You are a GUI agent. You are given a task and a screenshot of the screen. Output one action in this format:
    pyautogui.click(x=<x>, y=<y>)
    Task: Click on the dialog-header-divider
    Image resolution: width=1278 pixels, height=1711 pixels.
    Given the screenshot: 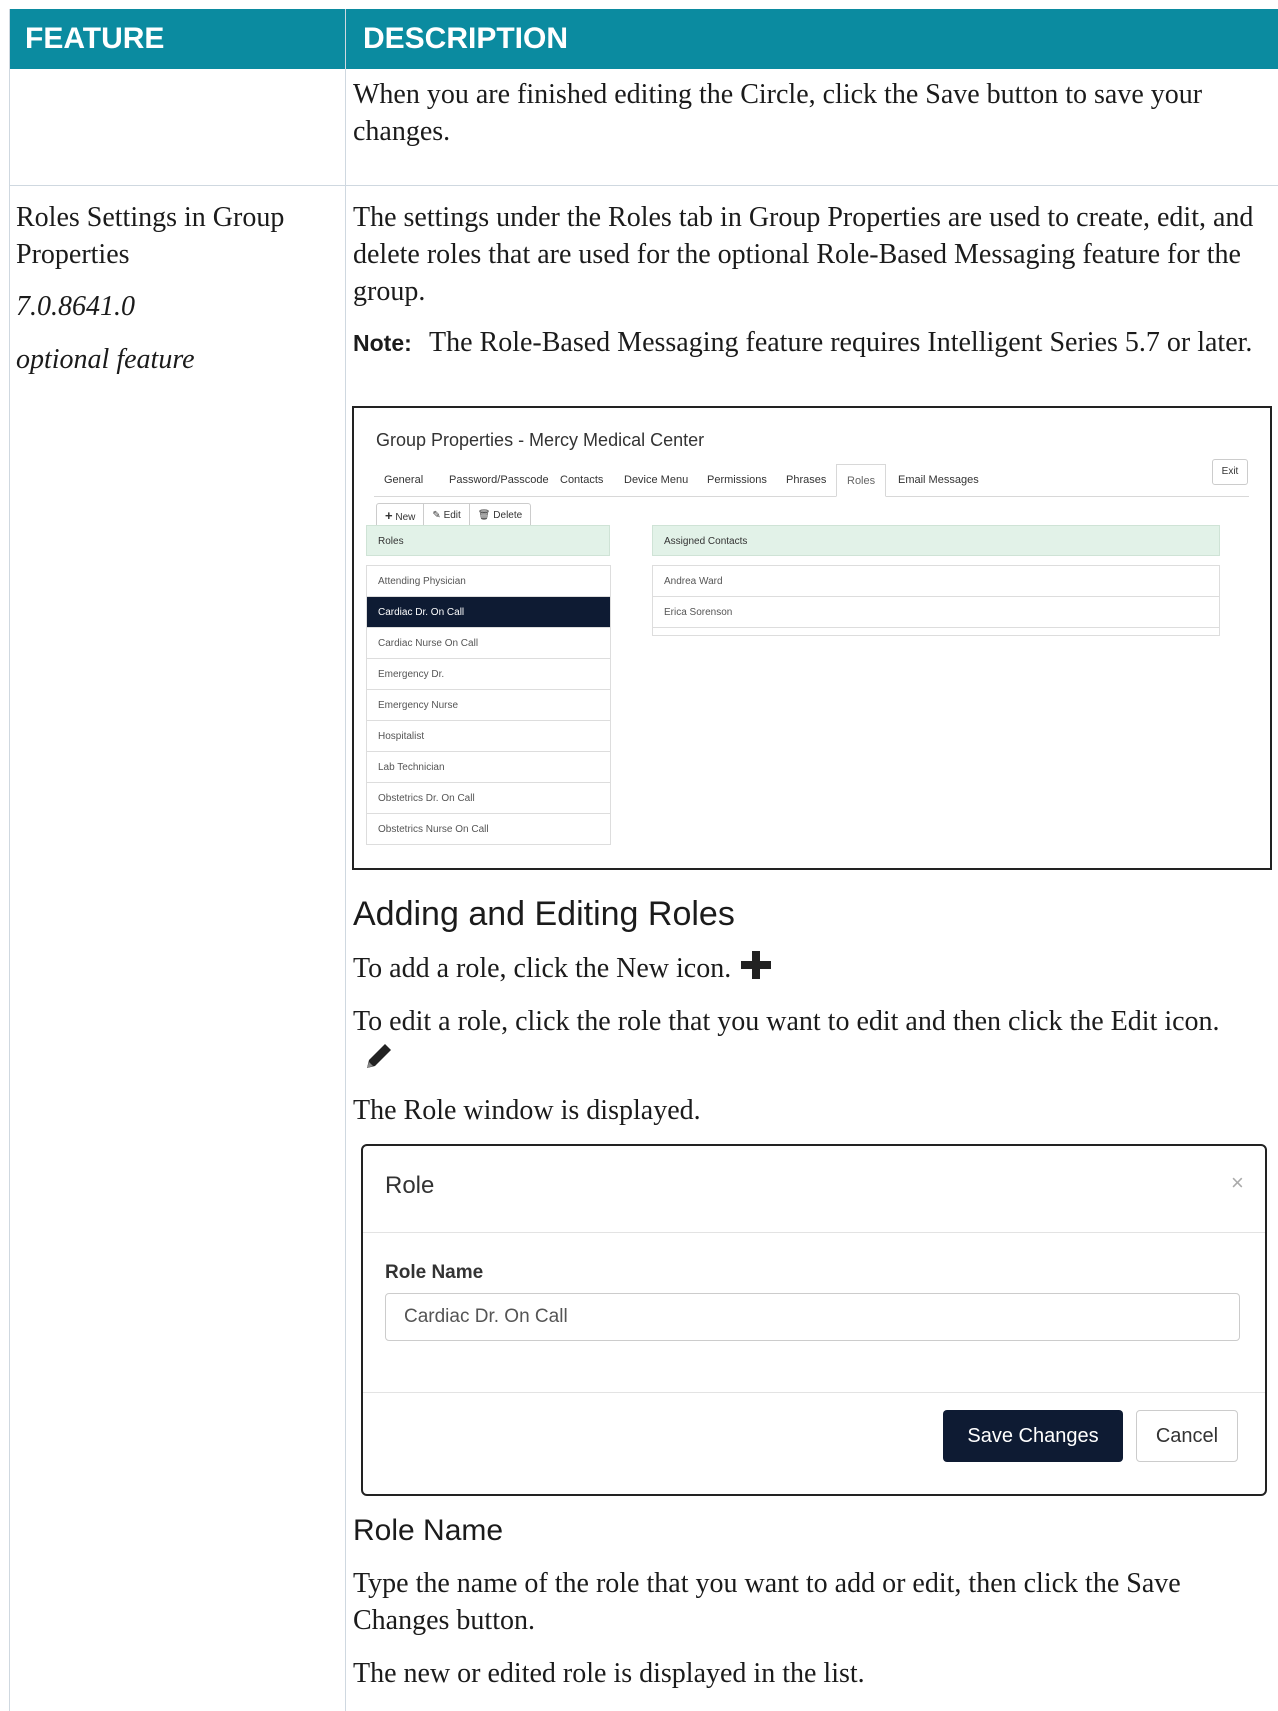 What is the action you would take?
    pyautogui.click(x=814, y=1232)
    